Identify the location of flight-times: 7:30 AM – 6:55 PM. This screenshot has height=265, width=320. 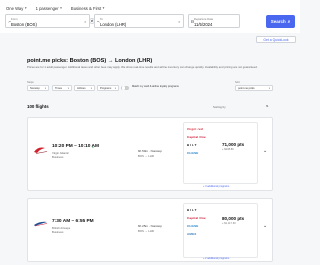
(73, 221).